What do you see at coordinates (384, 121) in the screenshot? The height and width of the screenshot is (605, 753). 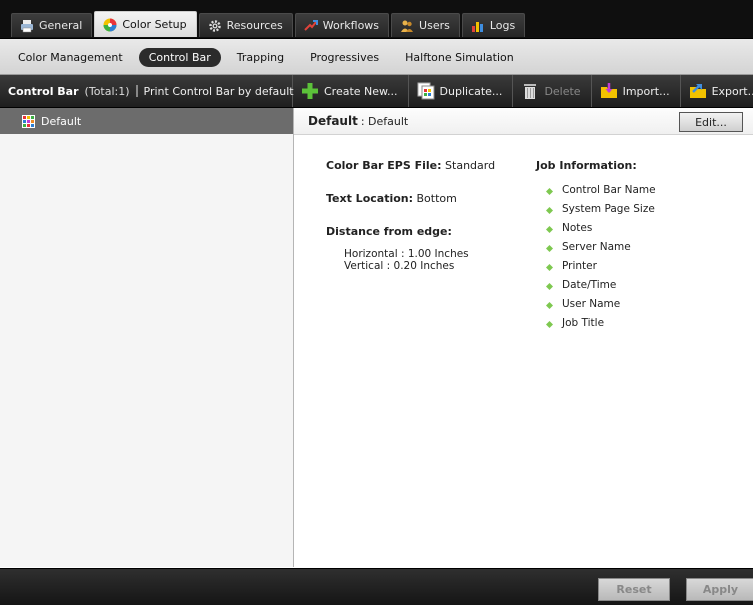 I see `detail-subtitle: : Default` at bounding box center [384, 121].